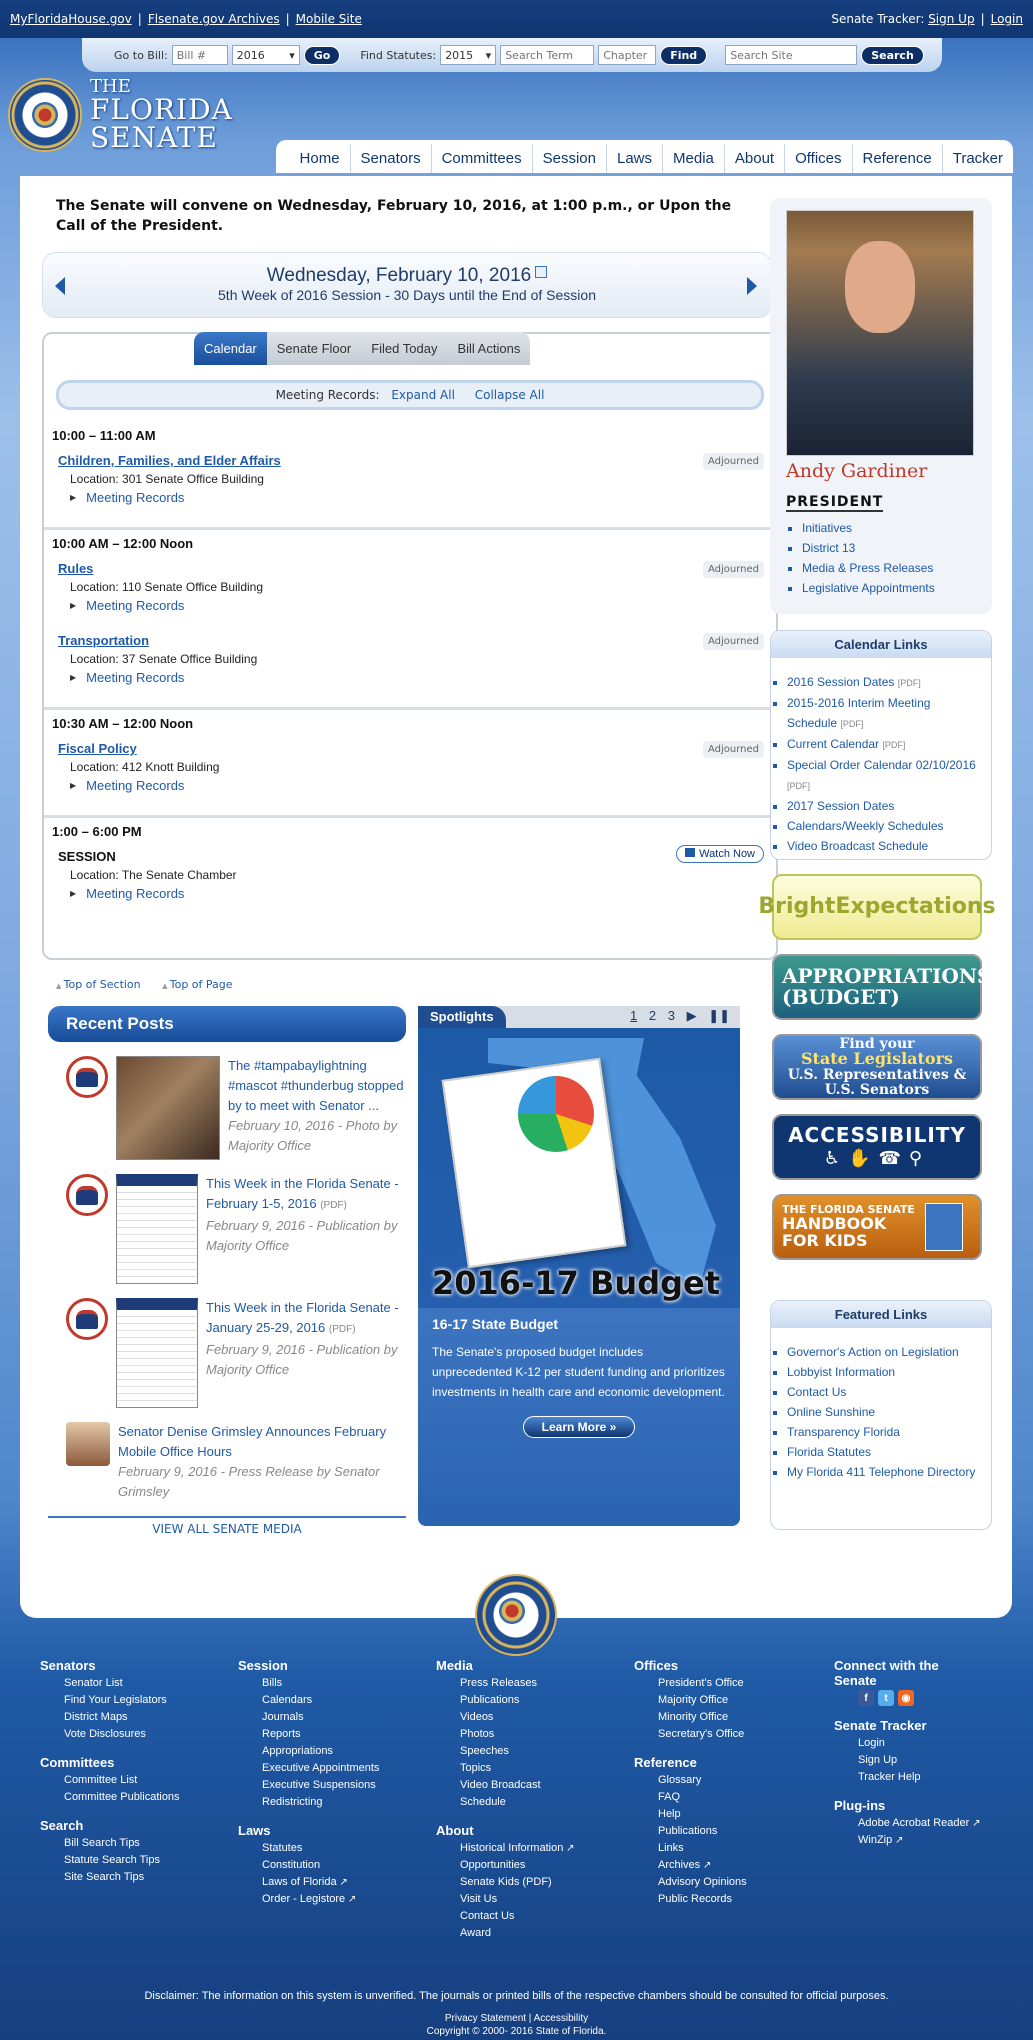 This screenshot has width=1033, height=2040. Describe the element at coordinates (634, 158) in the screenshot. I see `nav-laws: Laws` at that location.